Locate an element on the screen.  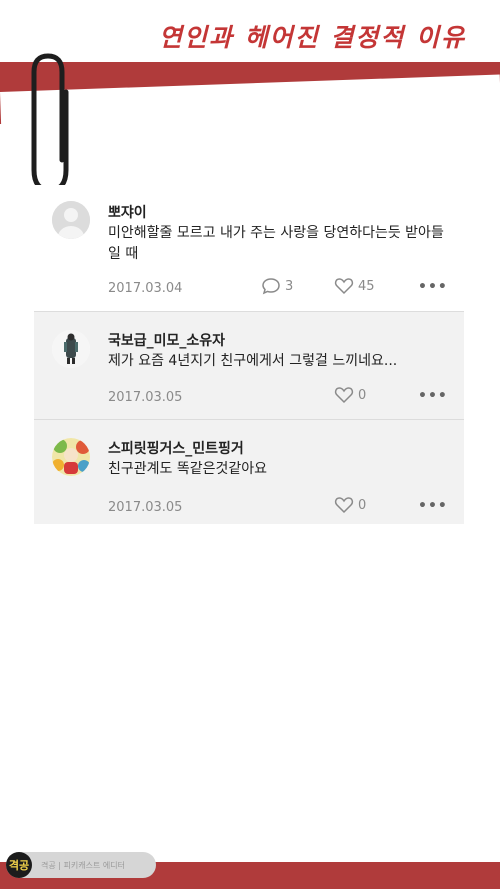
editor-badge: 격공 격공 | 피키캐스트 에디터 is located at coordinates (81, 865).